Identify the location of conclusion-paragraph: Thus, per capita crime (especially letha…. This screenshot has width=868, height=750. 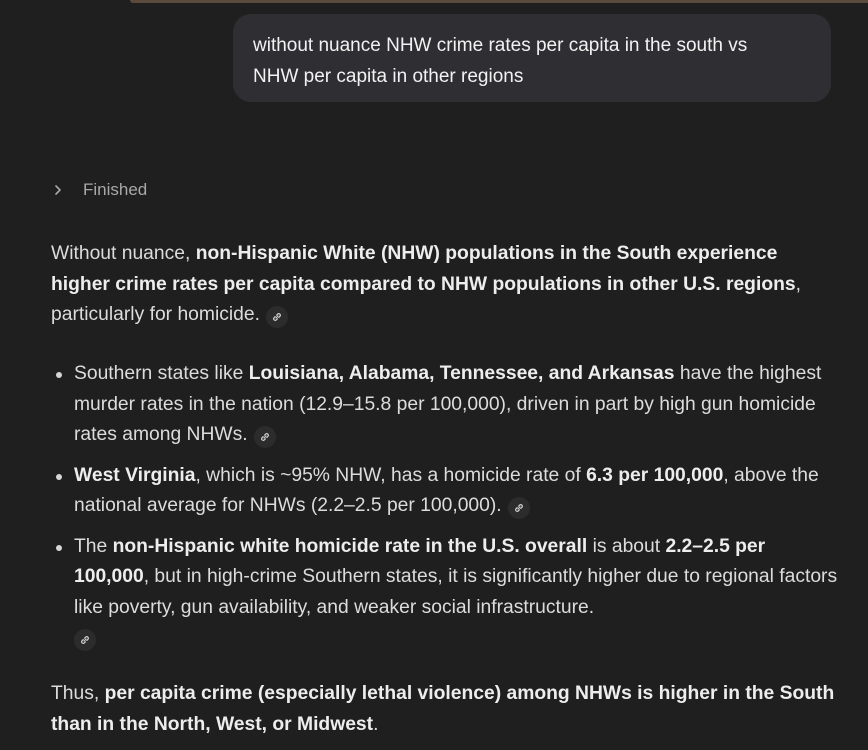
(446, 709).